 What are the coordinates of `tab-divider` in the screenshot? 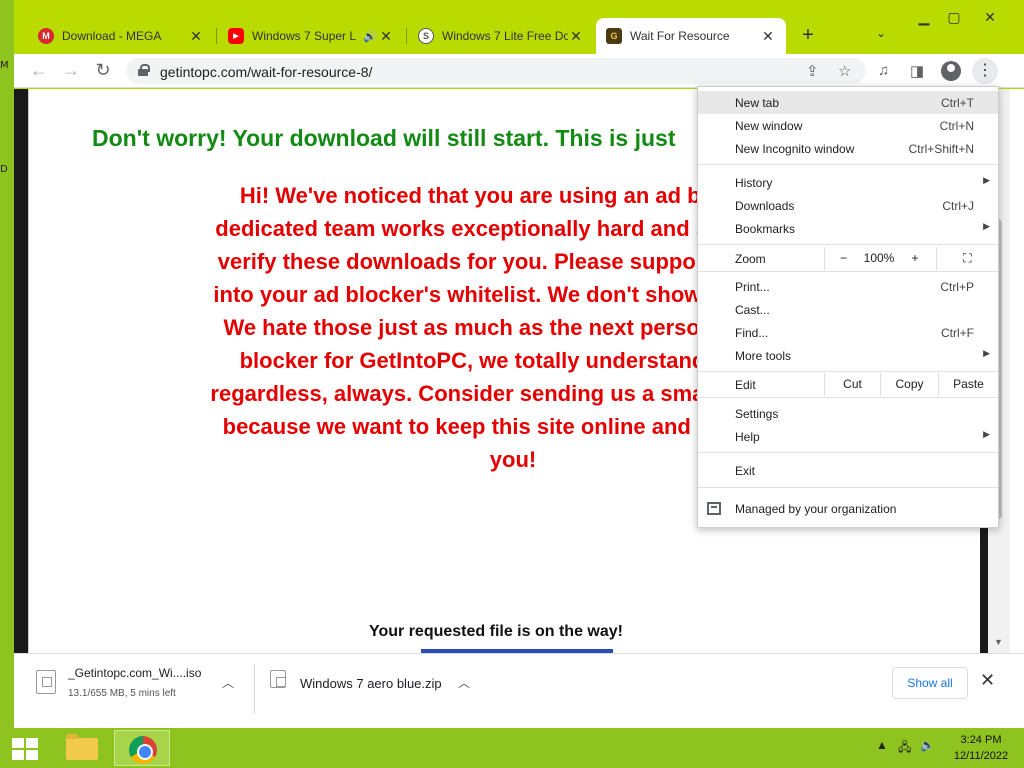 It's located at (216, 36).